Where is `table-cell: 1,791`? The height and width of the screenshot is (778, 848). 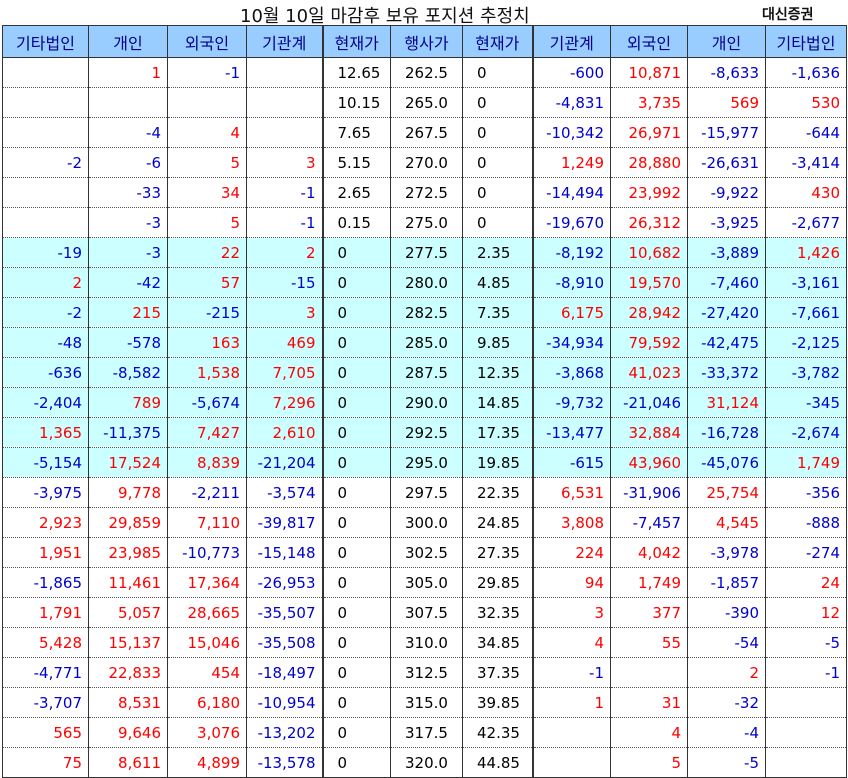
table-cell: 1,791 is located at coordinates (45, 612).